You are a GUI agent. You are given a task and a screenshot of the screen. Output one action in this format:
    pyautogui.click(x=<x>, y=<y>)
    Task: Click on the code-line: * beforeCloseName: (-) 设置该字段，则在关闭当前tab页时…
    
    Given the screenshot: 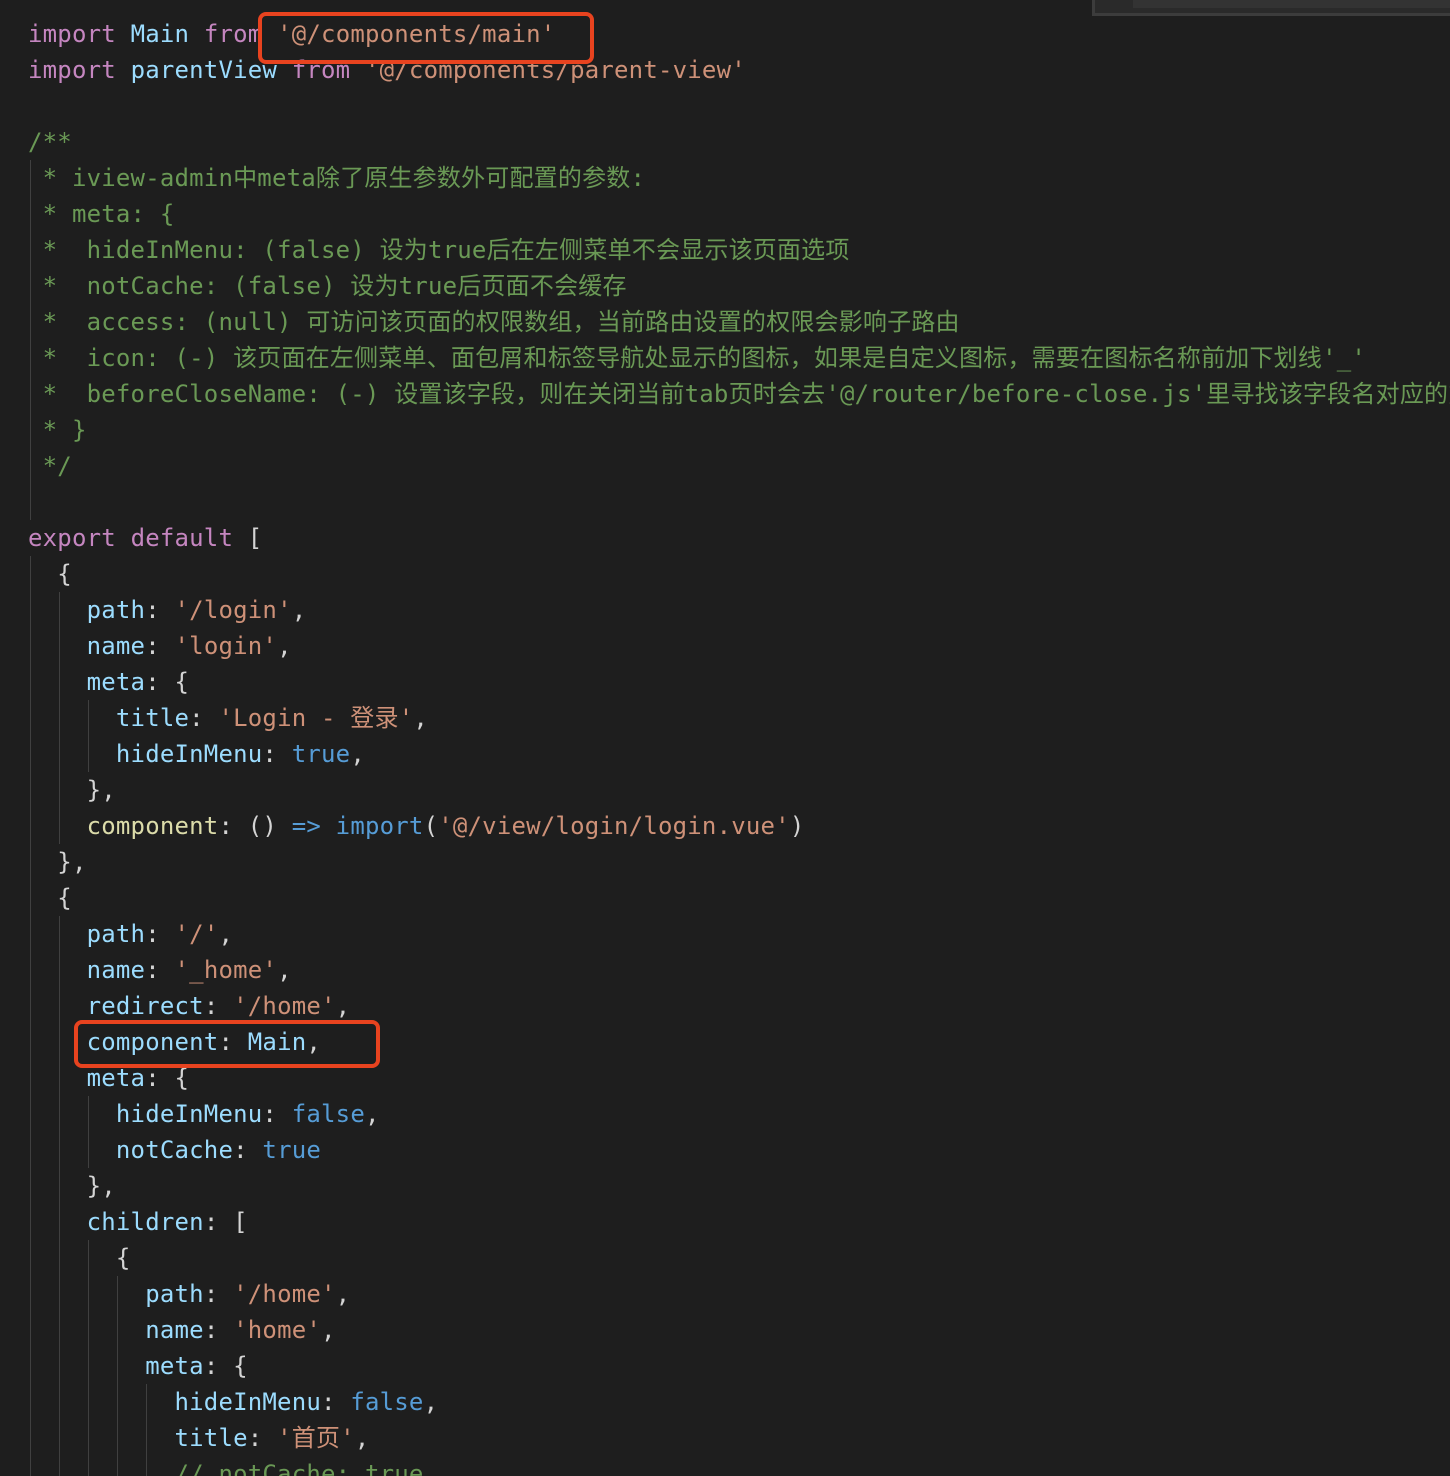 What is the action you would take?
    pyautogui.click(x=725, y=394)
    